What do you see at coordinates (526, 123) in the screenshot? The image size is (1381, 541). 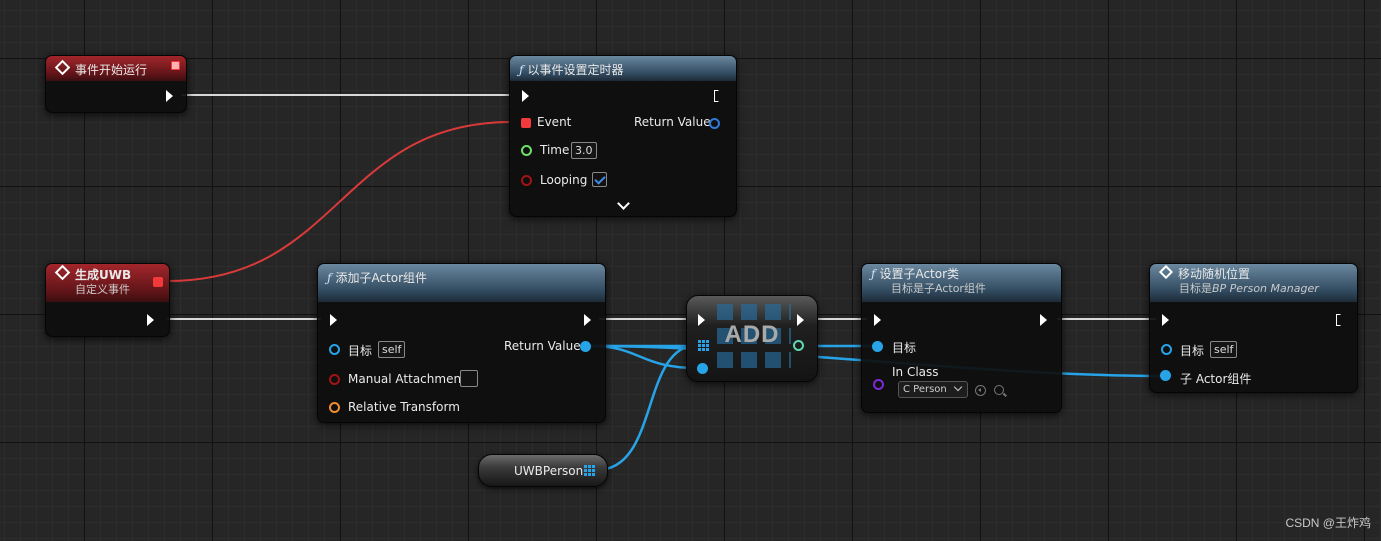 I see `event-delegate-pin` at bounding box center [526, 123].